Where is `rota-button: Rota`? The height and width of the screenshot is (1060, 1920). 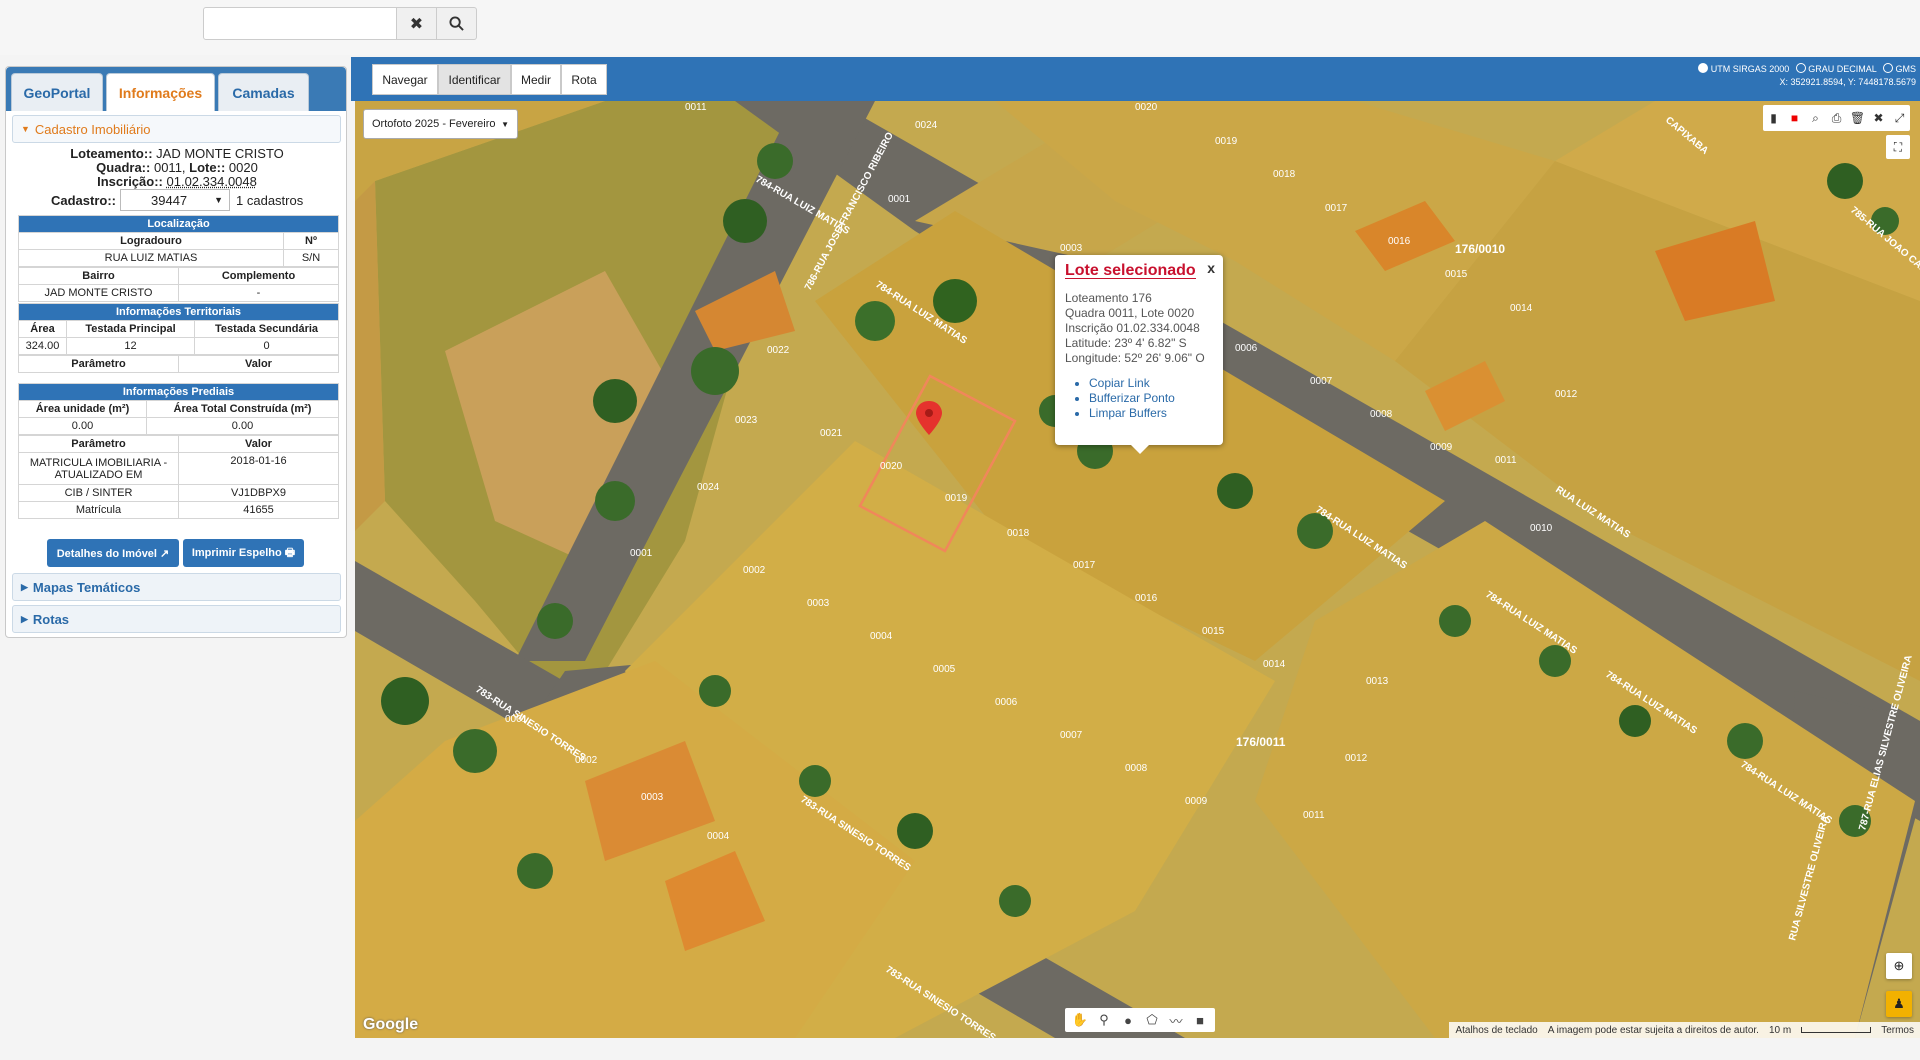
rota-button: Rota is located at coordinates (584, 79).